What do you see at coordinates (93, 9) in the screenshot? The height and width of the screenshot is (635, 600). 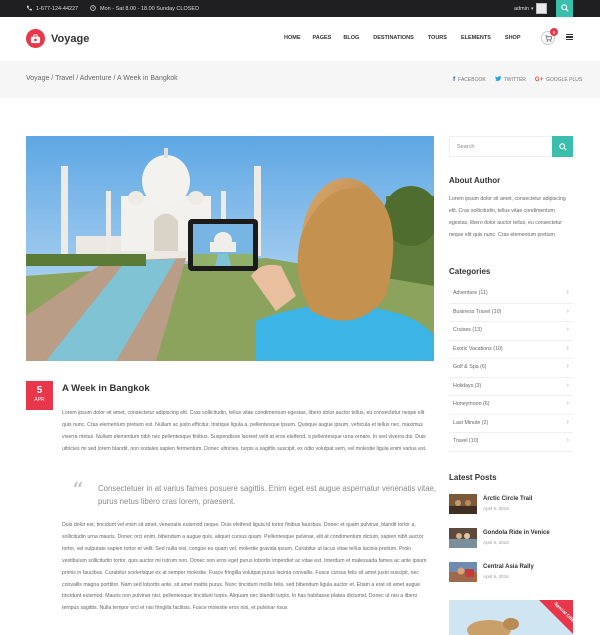 I see `clock-icon` at bounding box center [93, 9].